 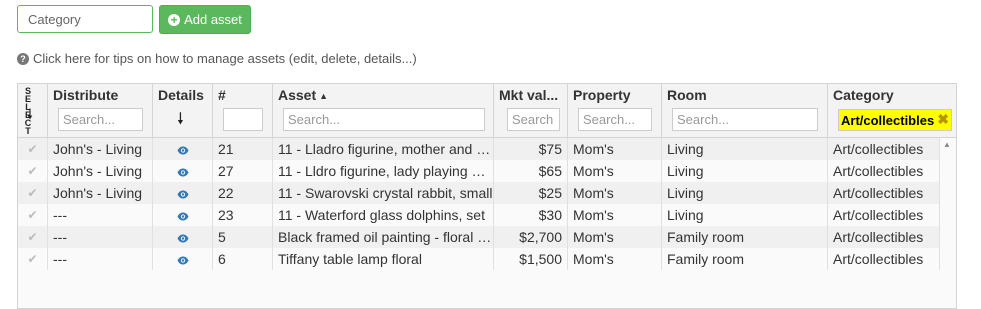 What do you see at coordinates (615, 119) in the screenshot?
I see `property-filter-input` at bounding box center [615, 119].